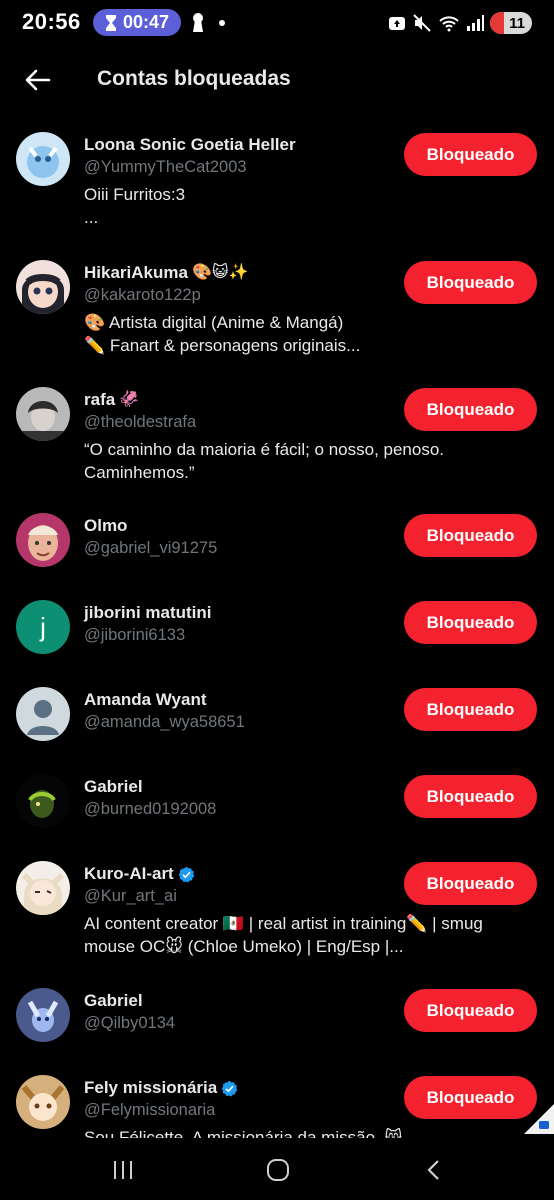 The height and width of the screenshot is (1200, 554). I want to click on chevron-left-icon, so click(433, 1170).